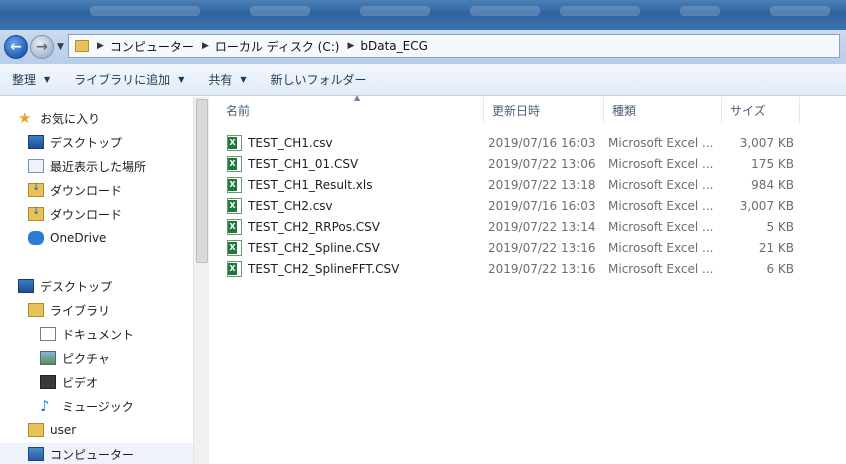  I want to click on new-folder-button: 新しいフォルダー, so click(319, 80).